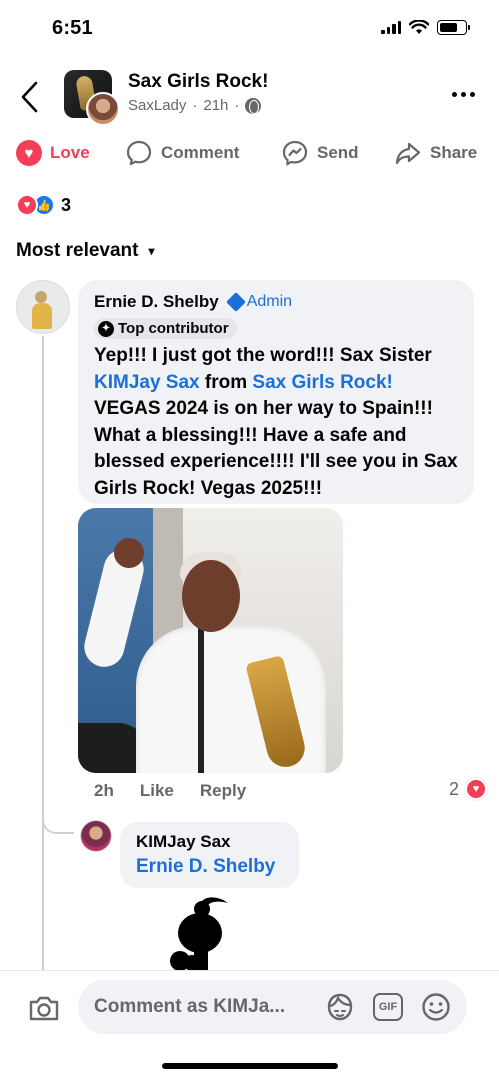  What do you see at coordinates (210, 640) in the screenshot?
I see `comment-photo` at bounding box center [210, 640].